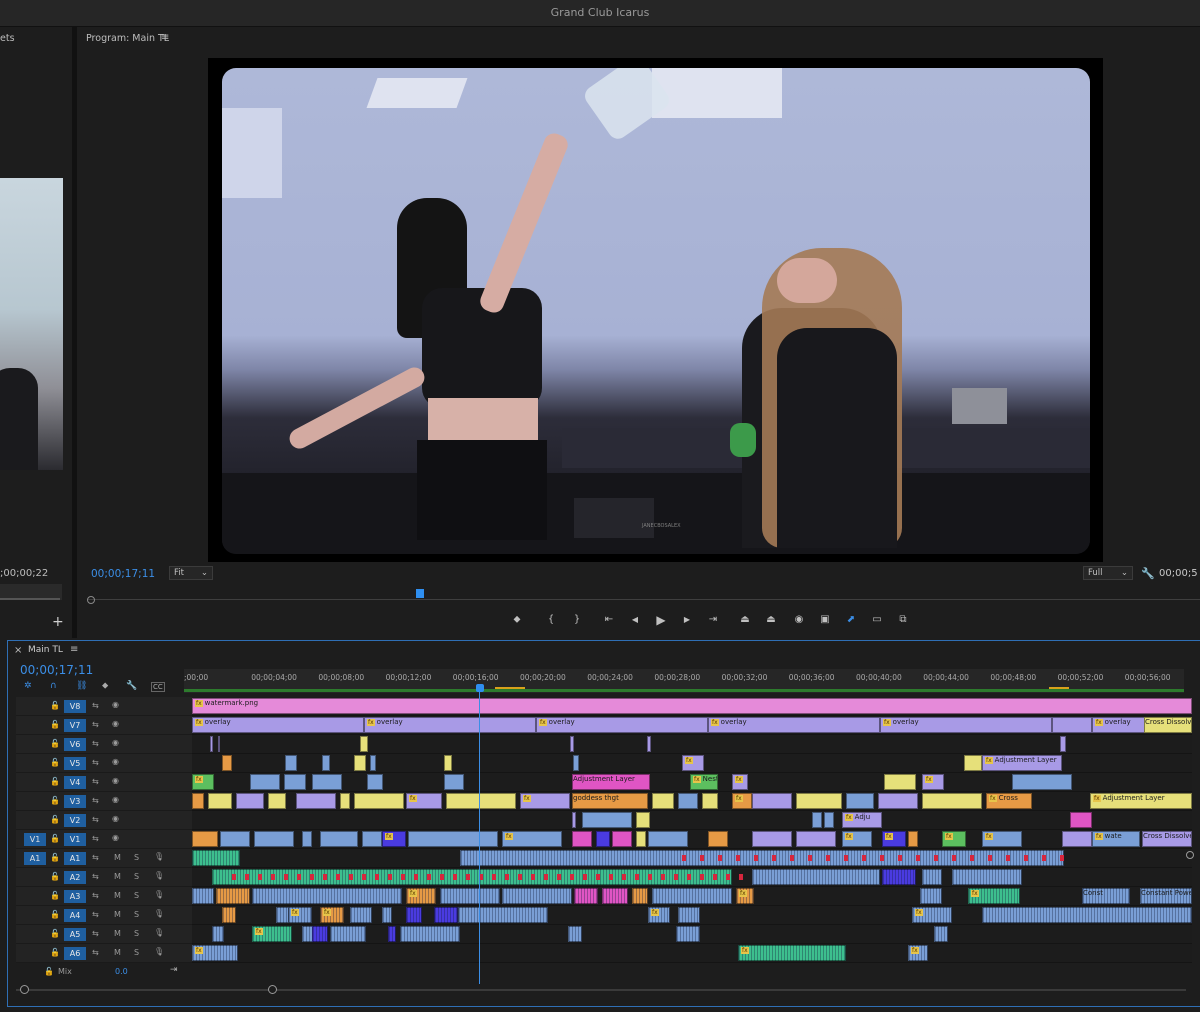 The height and width of the screenshot is (1012, 1200). What do you see at coordinates (877, 620) in the screenshot?
I see `safe-margins-button: ▭` at bounding box center [877, 620].